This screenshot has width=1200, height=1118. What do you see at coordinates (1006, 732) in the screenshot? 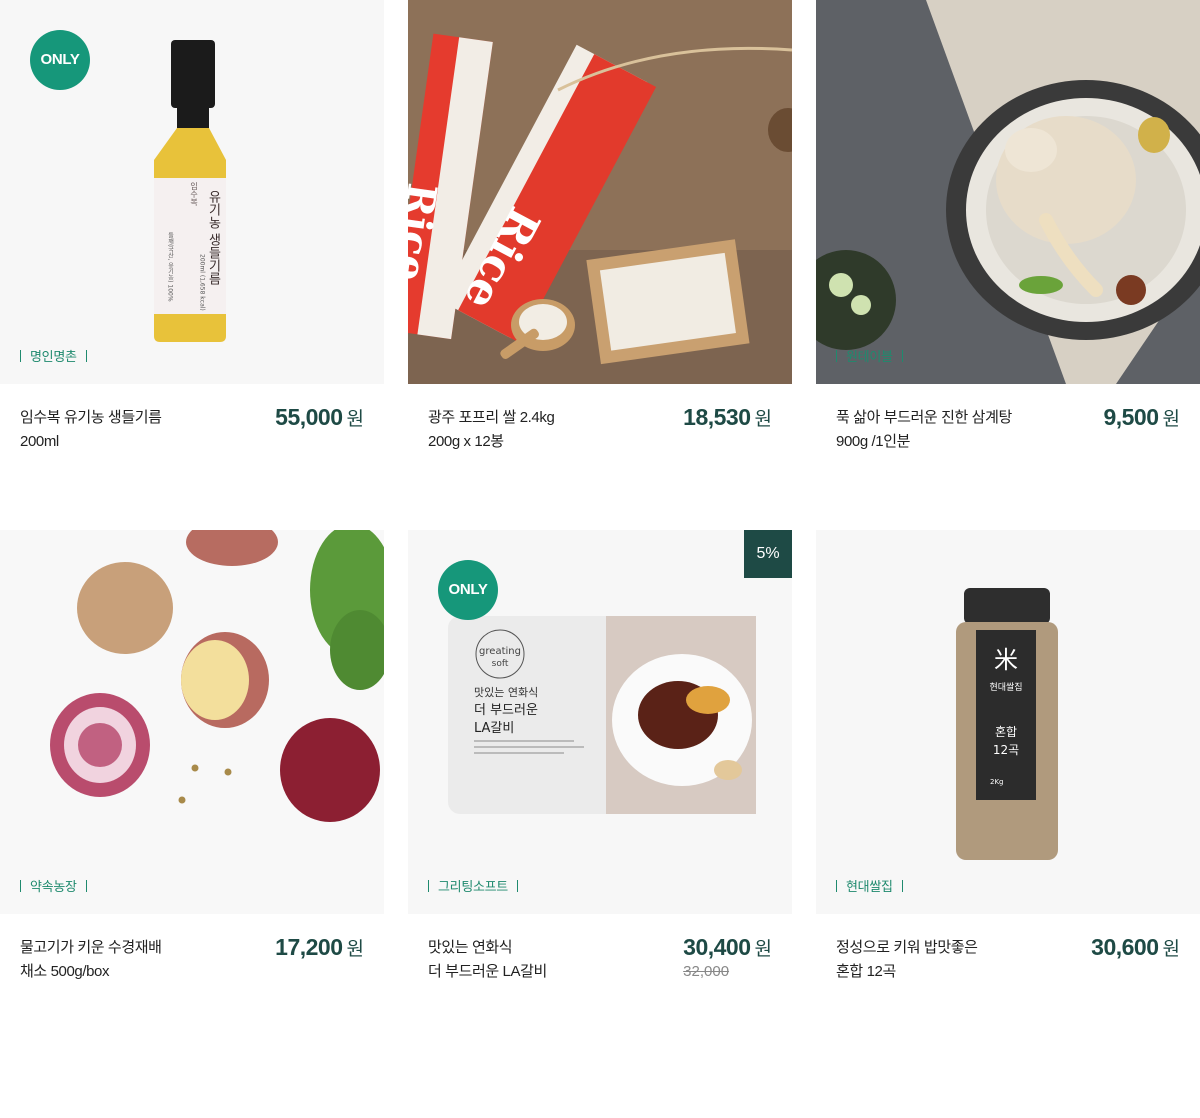
I see `svg-text: 혼합` at bounding box center [1006, 732].